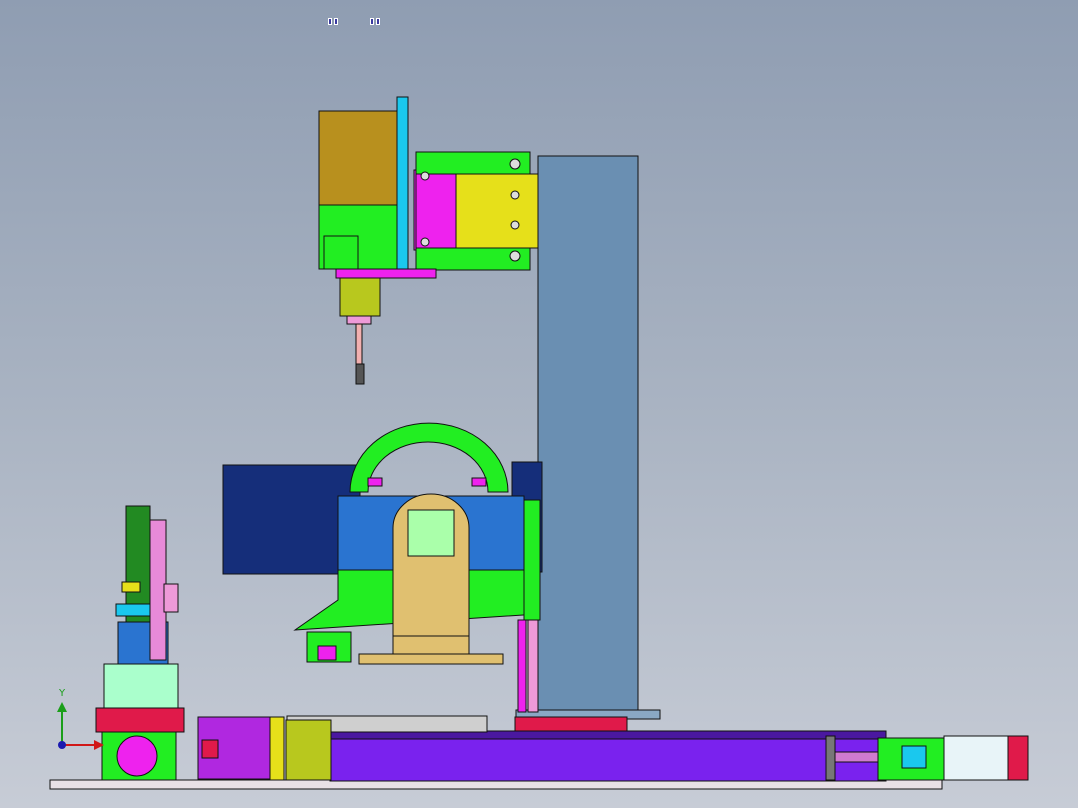 This screenshot has height=808, width=1078. Describe the element at coordinates (830, 758) in the screenshot. I see `actuator-end-clamp` at that location.